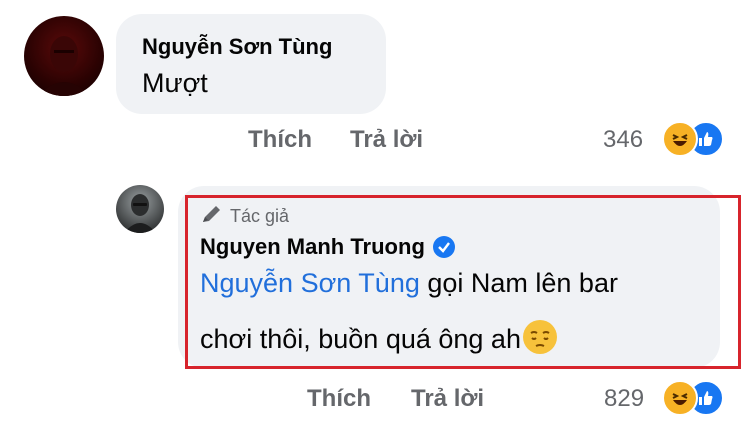 This screenshot has height=427, width=750. Describe the element at coordinates (518, 283) in the screenshot. I see `comment-text: gọi Nam lên bar` at that location.